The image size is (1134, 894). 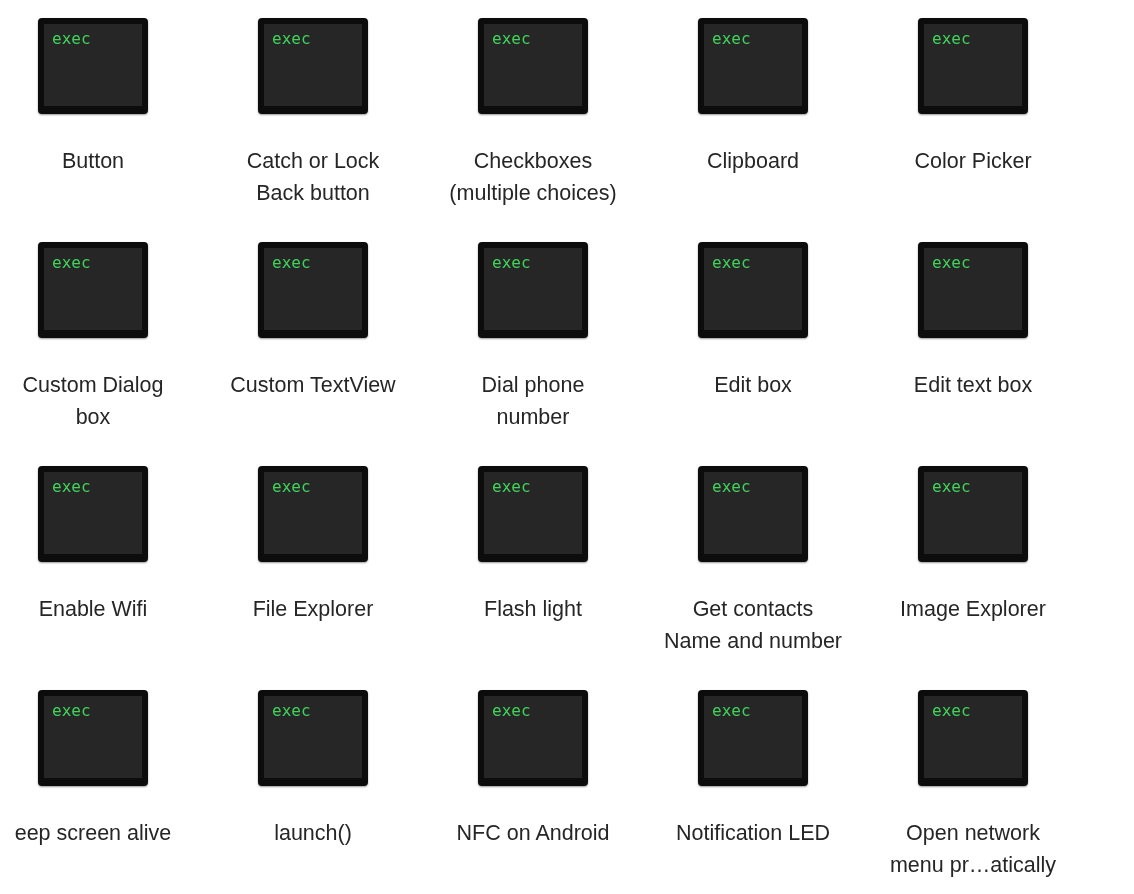 I want to click on file-name: NFC on Android, so click(x=533, y=833).